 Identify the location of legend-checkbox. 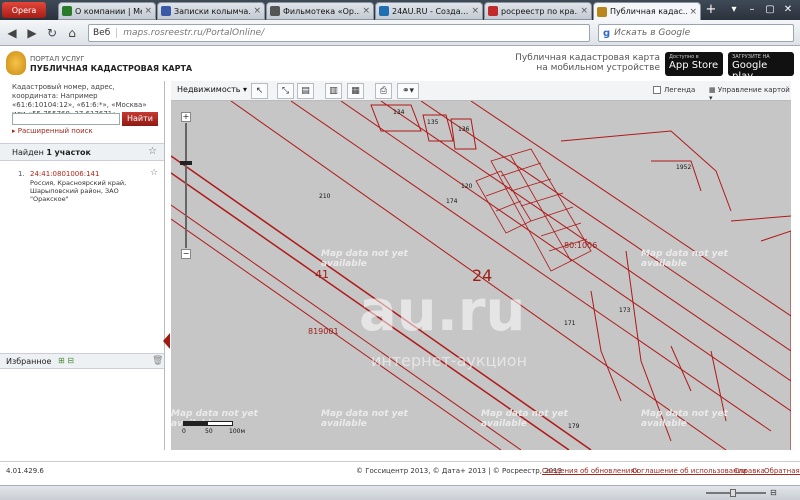
(657, 90).